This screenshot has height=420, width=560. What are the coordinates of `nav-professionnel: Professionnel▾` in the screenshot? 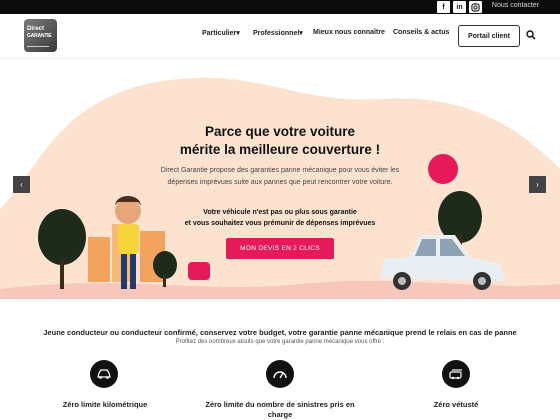 It's located at (278, 33).